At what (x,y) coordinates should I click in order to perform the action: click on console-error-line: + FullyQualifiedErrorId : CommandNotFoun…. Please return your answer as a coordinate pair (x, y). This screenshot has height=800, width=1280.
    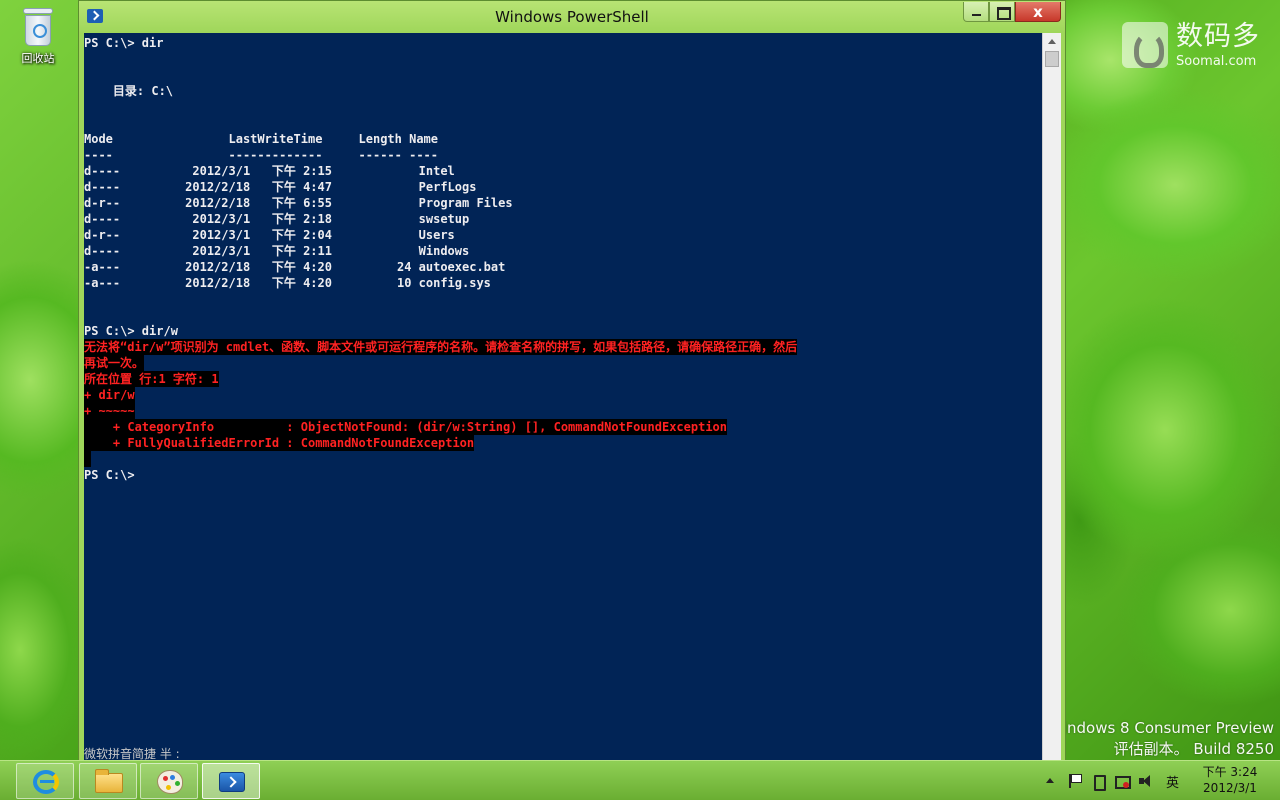
    Looking at the image, I should click on (279, 443).